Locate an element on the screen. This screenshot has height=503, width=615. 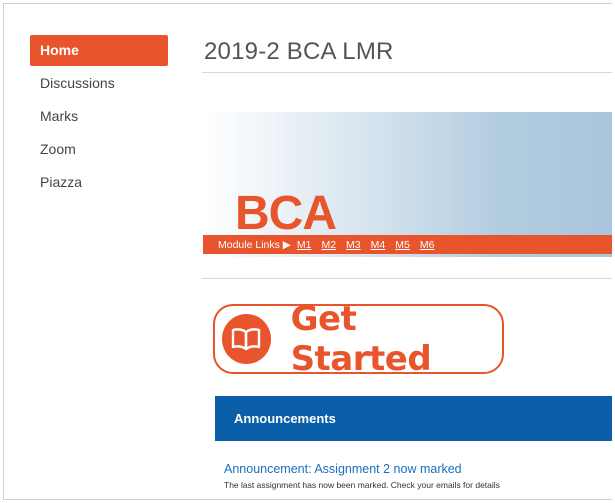
nav-item-marks: Marks is located at coordinates (102, 116).